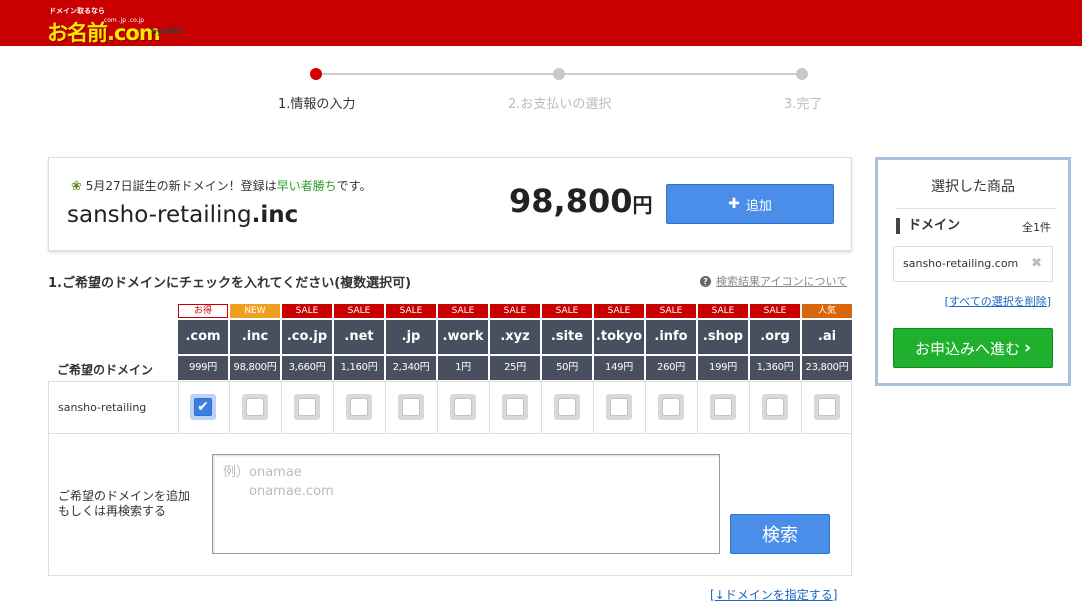 The height and width of the screenshot is (609, 1082). Describe the element at coordinates (619, 368) in the screenshot. I see `tld-price: 149円` at that location.